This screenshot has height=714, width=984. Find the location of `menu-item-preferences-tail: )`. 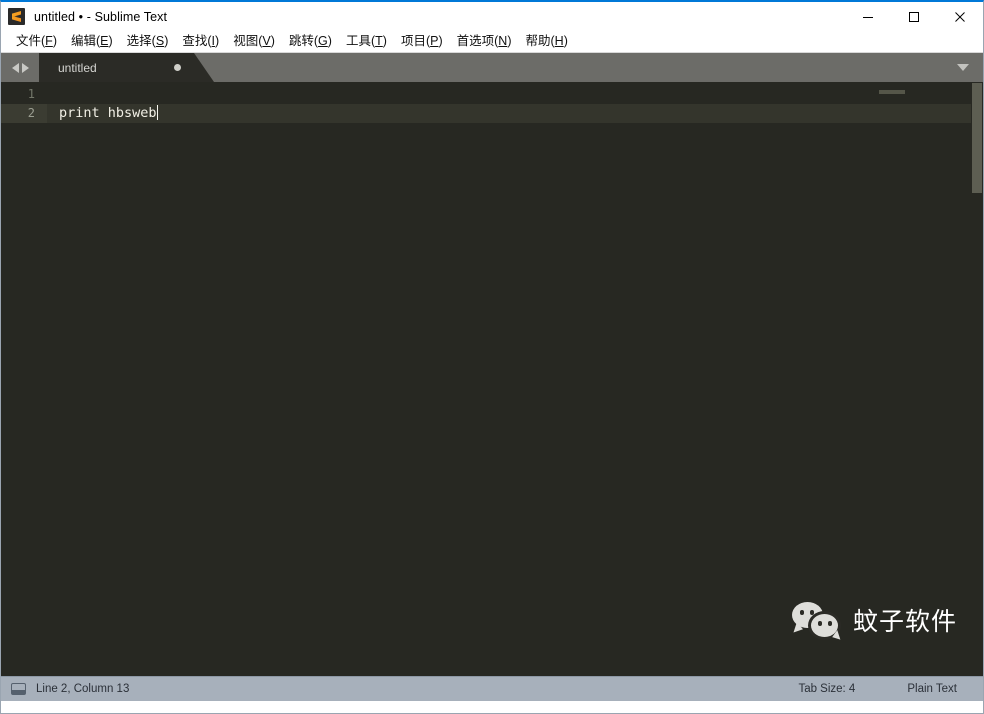

menu-item-preferences-tail: ) is located at coordinates (509, 41).